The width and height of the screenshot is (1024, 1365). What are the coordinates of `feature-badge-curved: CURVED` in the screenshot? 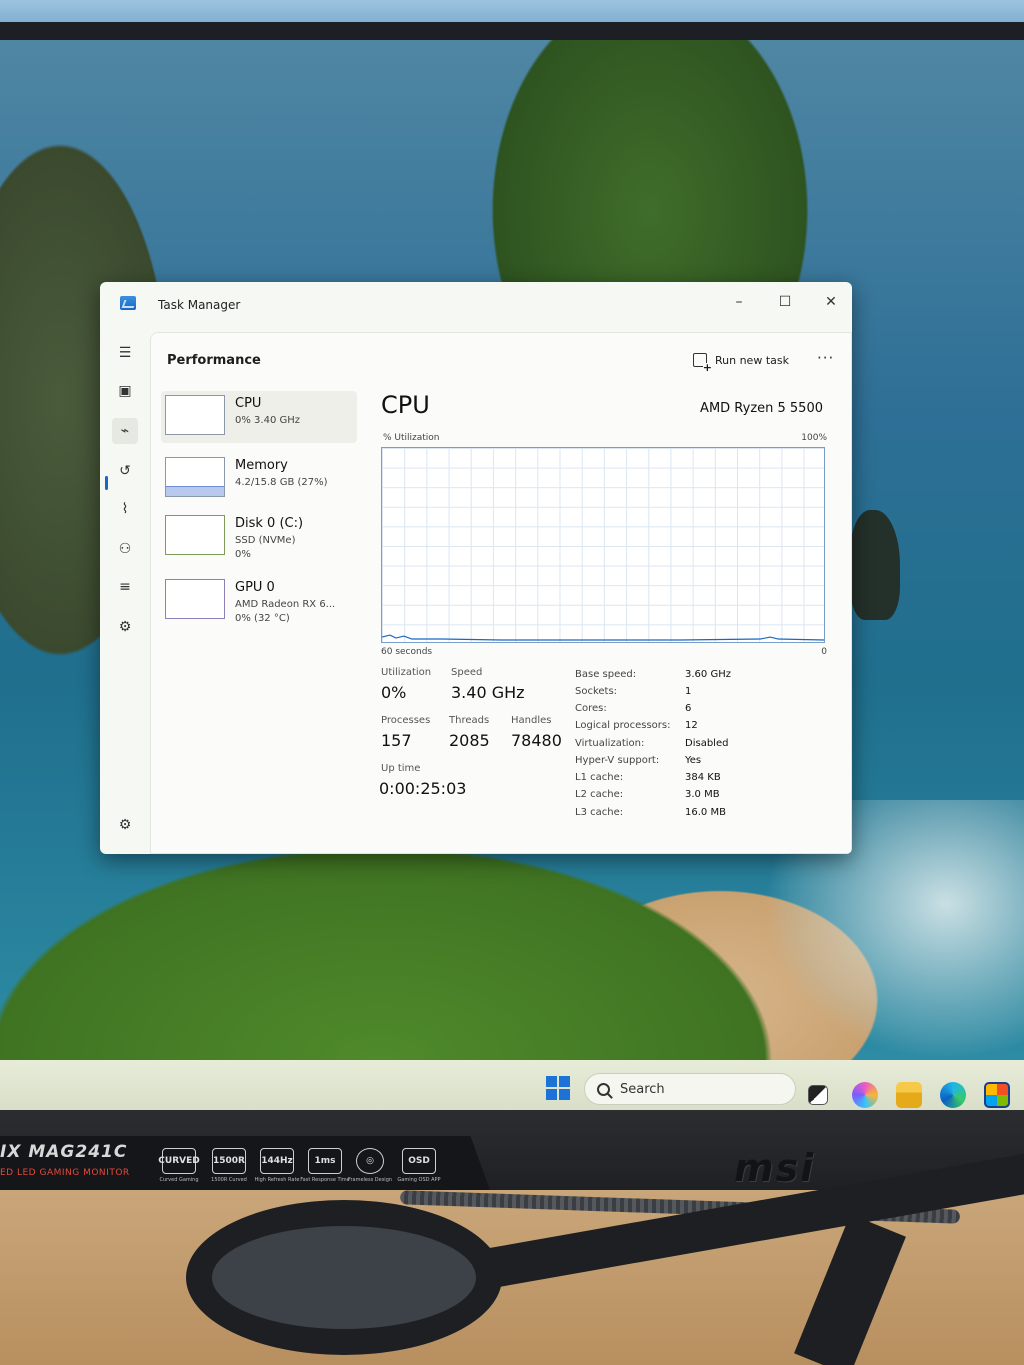 It's located at (179, 1161).